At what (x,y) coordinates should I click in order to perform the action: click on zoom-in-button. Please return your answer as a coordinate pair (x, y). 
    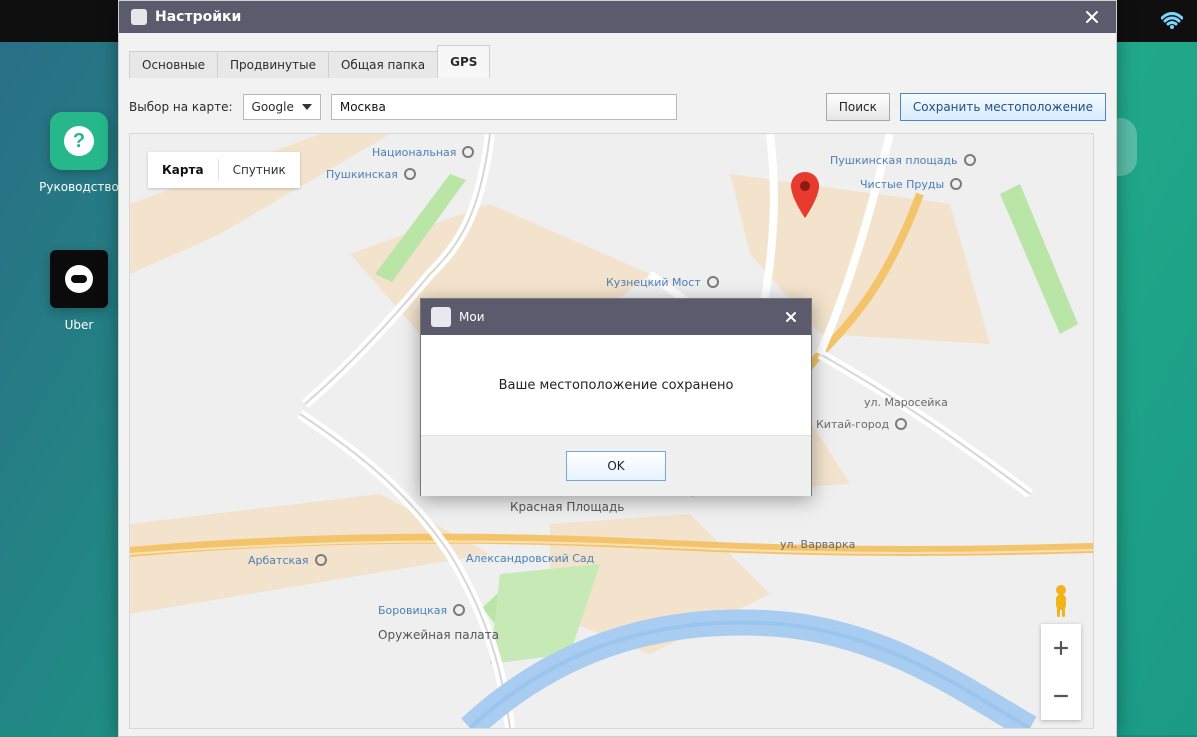
    Looking at the image, I should click on (1061, 648).